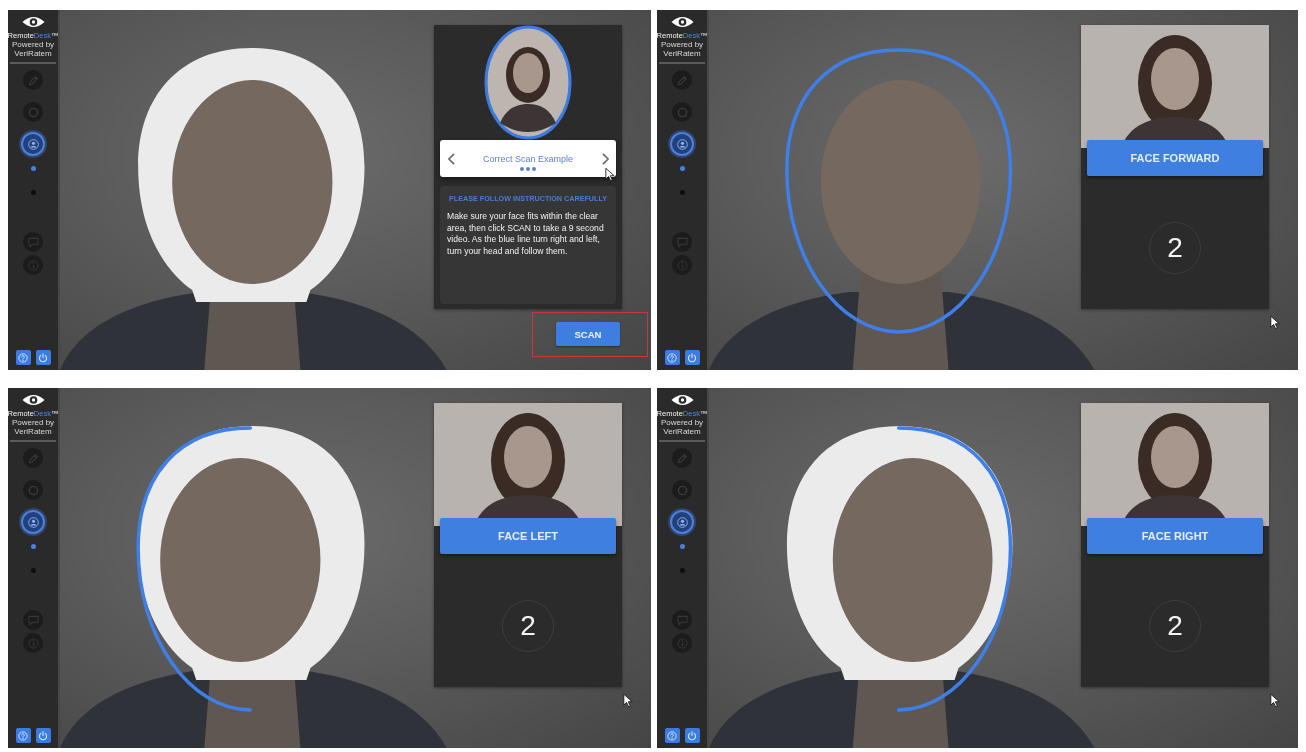  Describe the element at coordinates (527, 159) in the screenshot. I see `carousel-title: Correct Scan Example` at that location.